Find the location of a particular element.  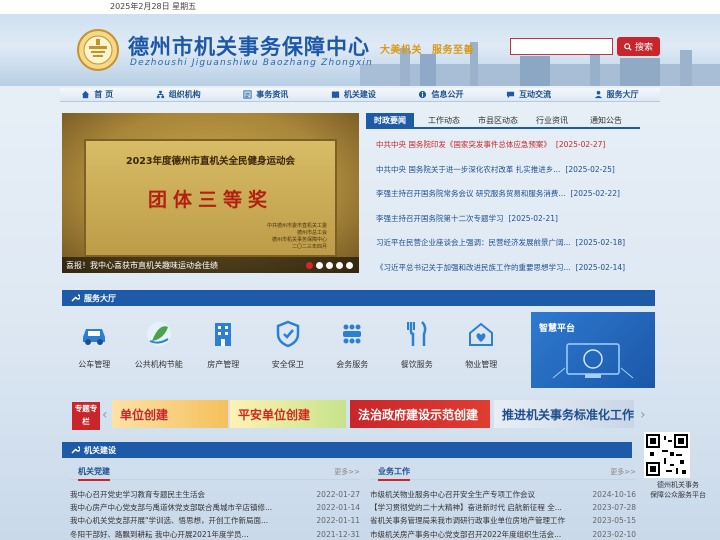

nav-item-construction: 机关建设 is located at coordinates (354, 94).